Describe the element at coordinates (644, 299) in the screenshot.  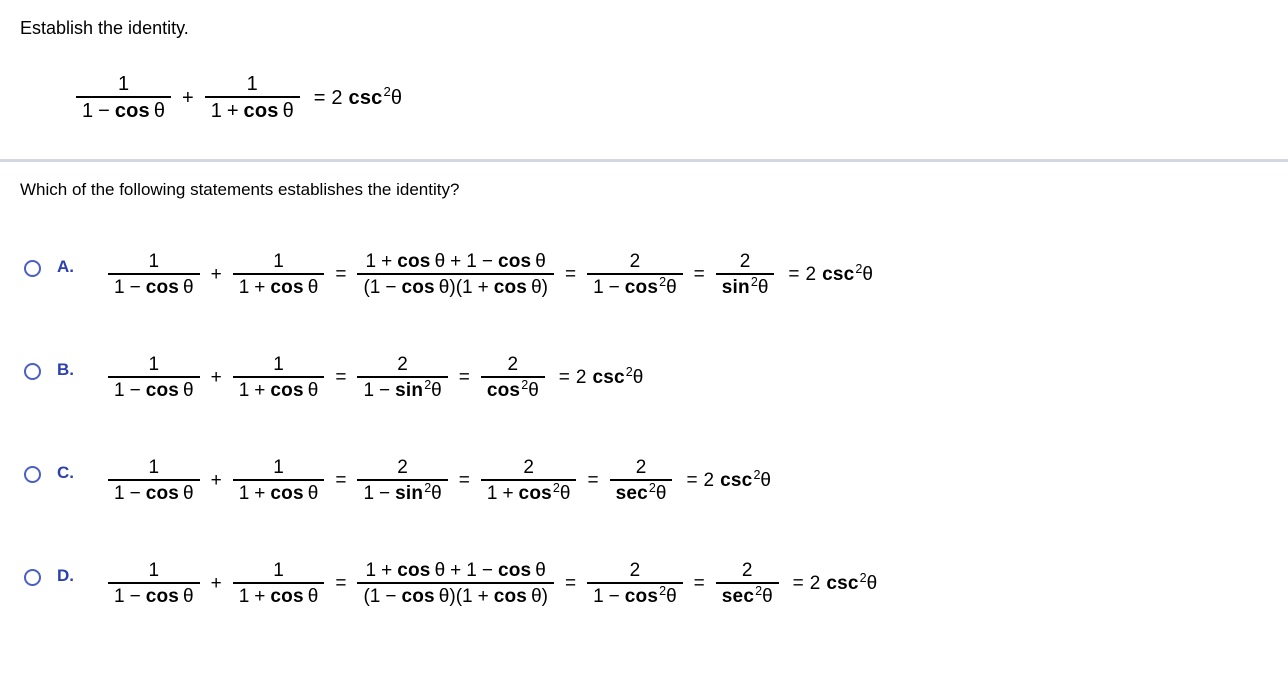
I see `option-row-a: A. 1 1− cos θ + 1 1 + cos θ = 1 + cos θ +1− cos θ` at that location.